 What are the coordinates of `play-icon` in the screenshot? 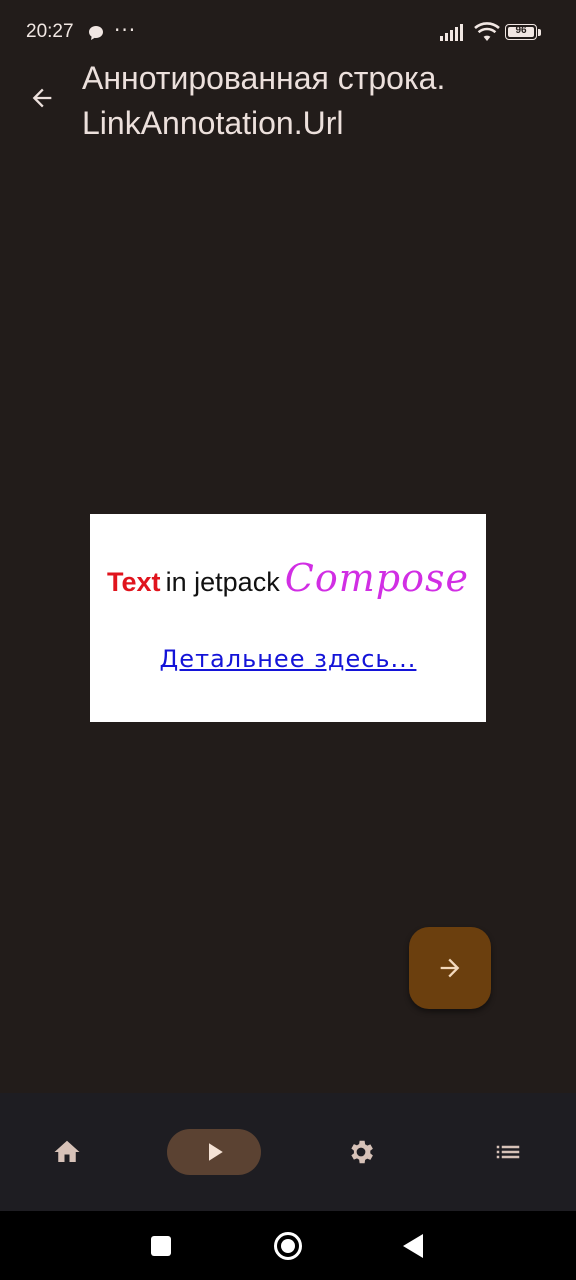 It's located at (216, 1152).